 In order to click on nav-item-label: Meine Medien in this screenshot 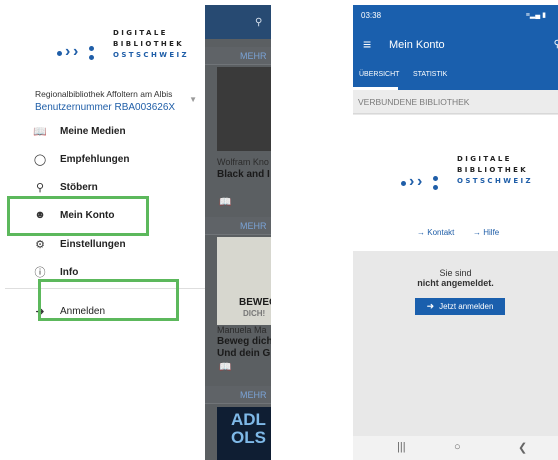, I will do `click(93, 131)`.